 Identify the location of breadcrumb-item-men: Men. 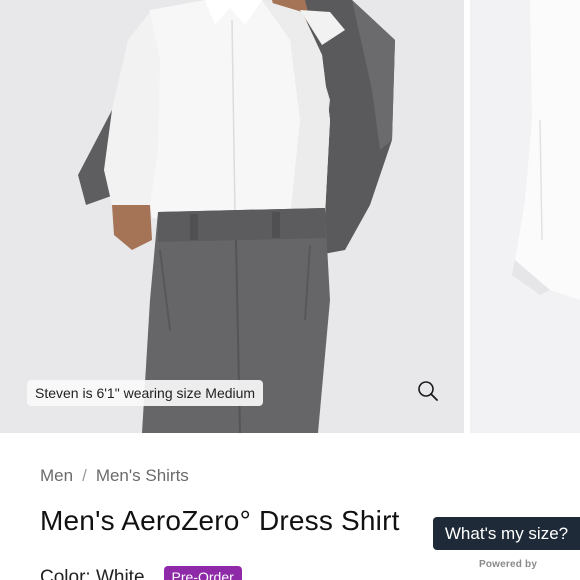
(56, 476).